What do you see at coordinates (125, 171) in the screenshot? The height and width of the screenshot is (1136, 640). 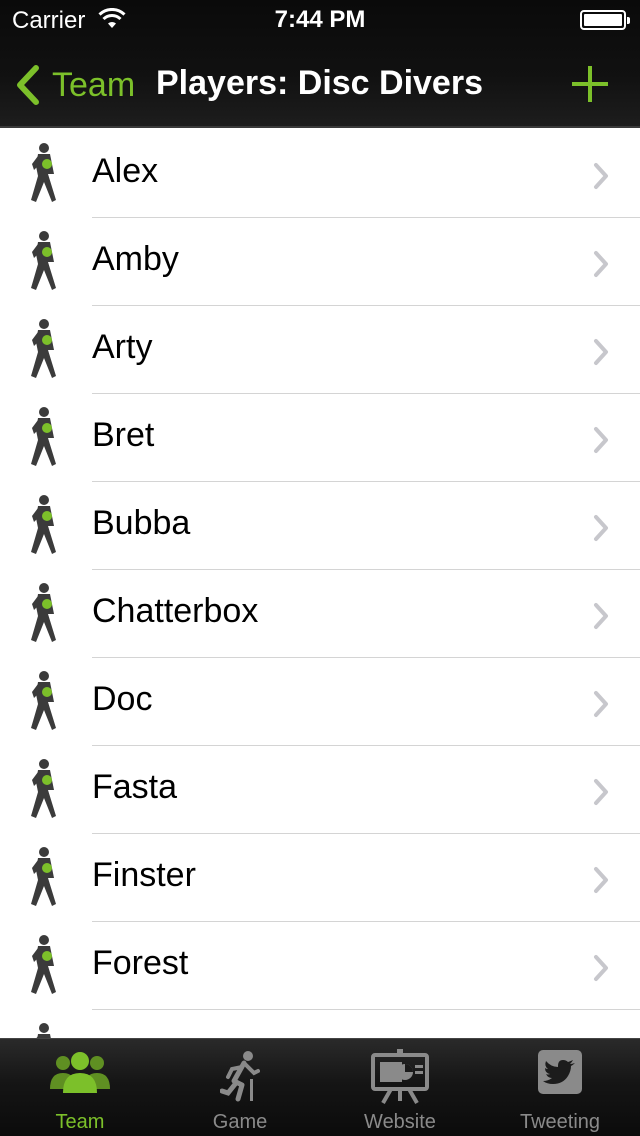 I see `player-name: Alex` at bounding box center [125, 171].